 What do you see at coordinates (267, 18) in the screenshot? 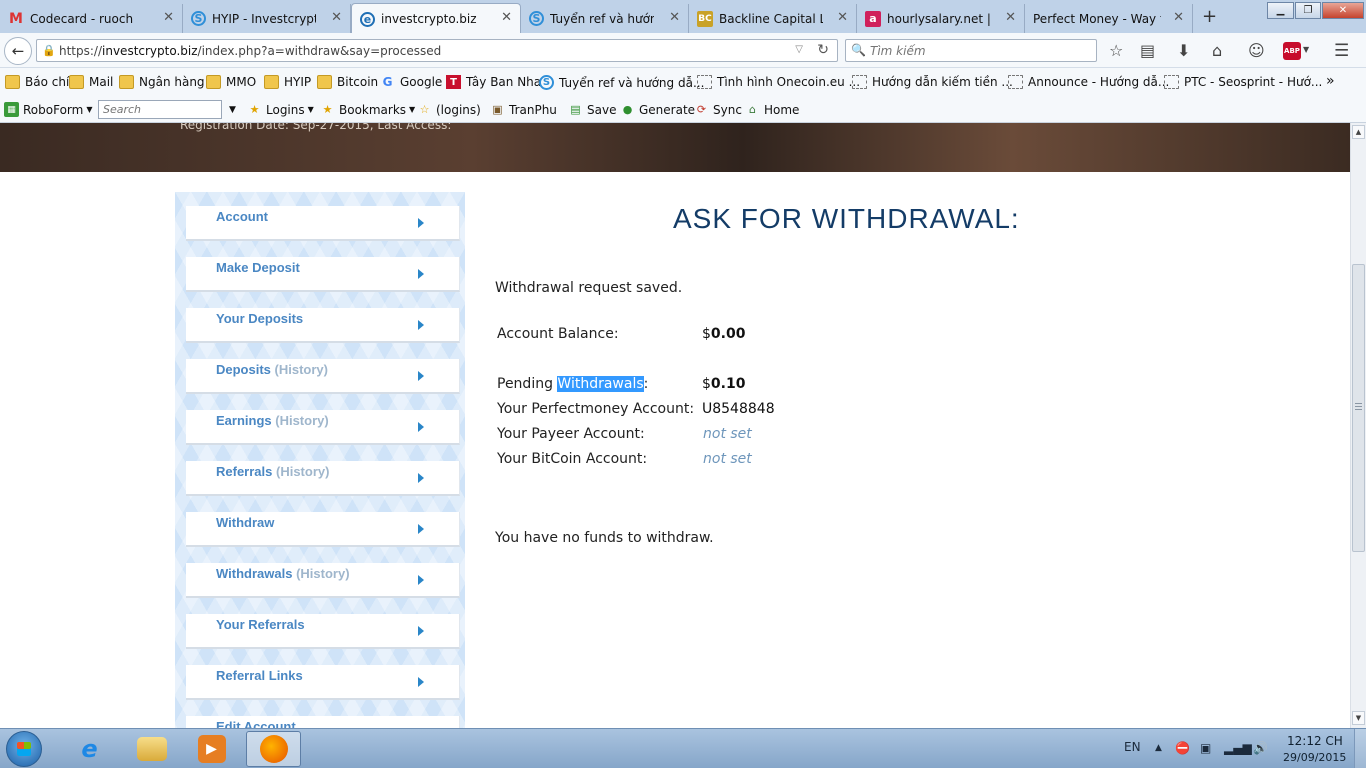
I see `tab-hyip: S HYIP - Investcrypt... ✕` at bounding box center [267, 18].